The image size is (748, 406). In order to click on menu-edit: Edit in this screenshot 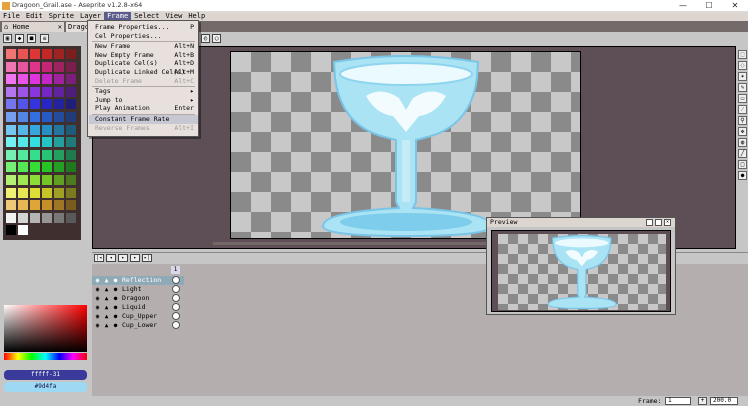, I will do `click(34, 16)`.